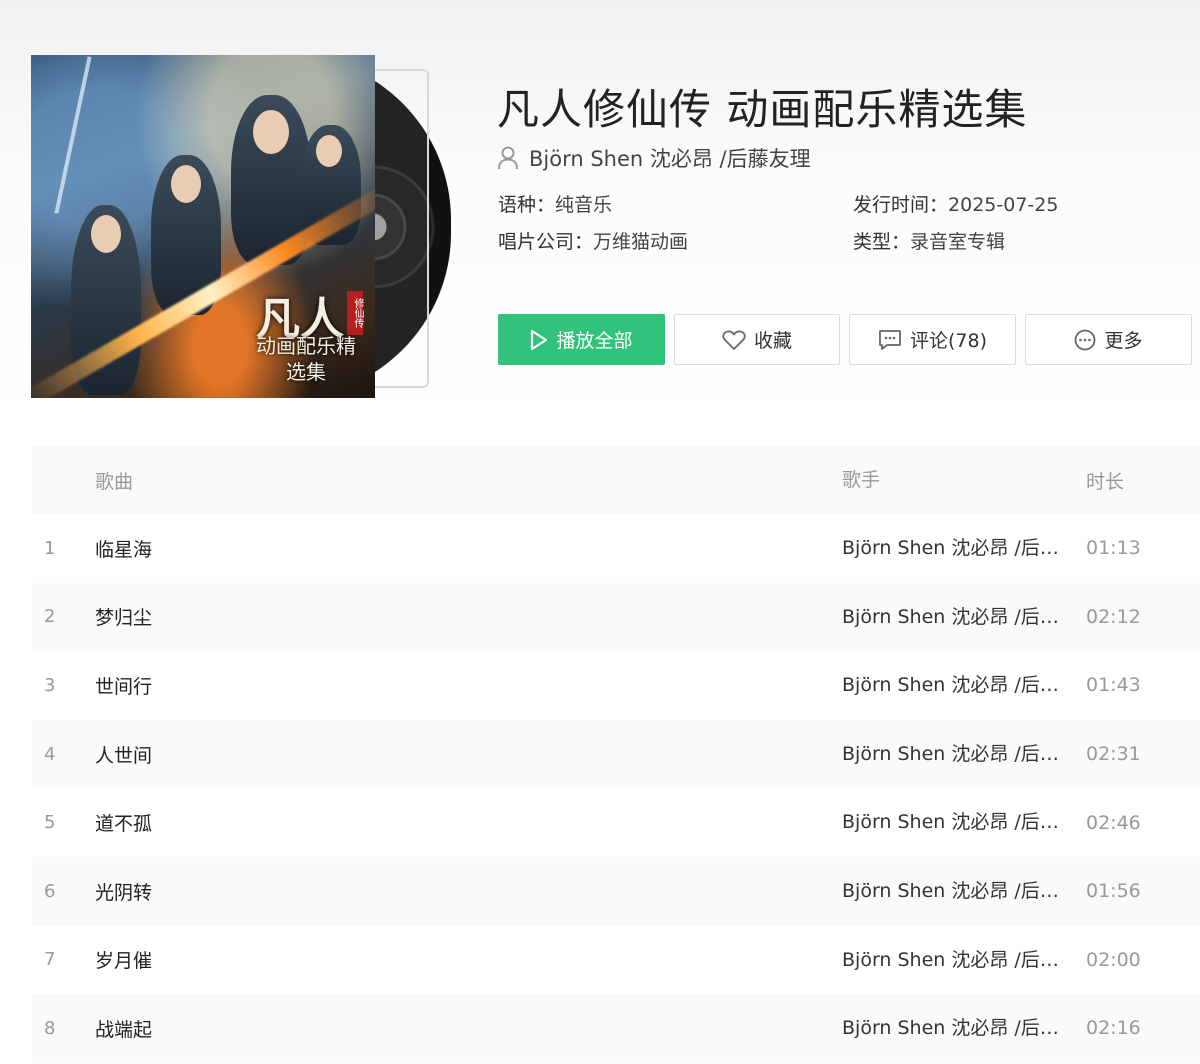 The image size is (1200, 1064). Describe the element at coordinates (306, 359) in the screenshot. I see `cover-subtitle-text: 动画配乐精选集` at that location.